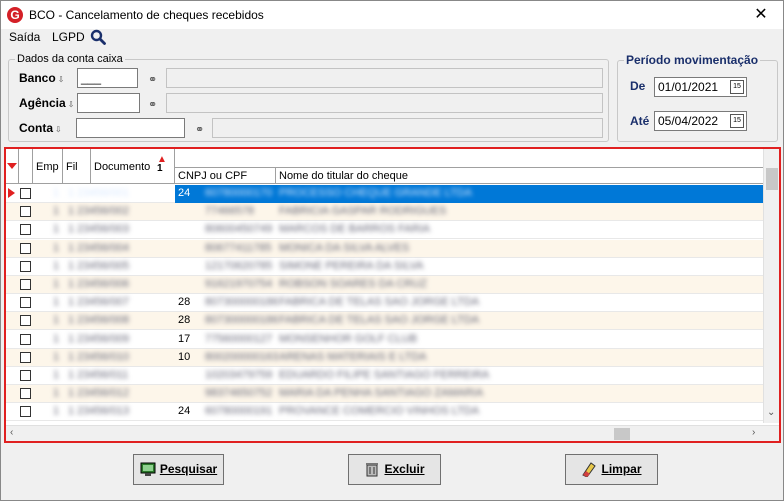  I want to click on cell-cnpj: 80677411785, so click(238, 247).